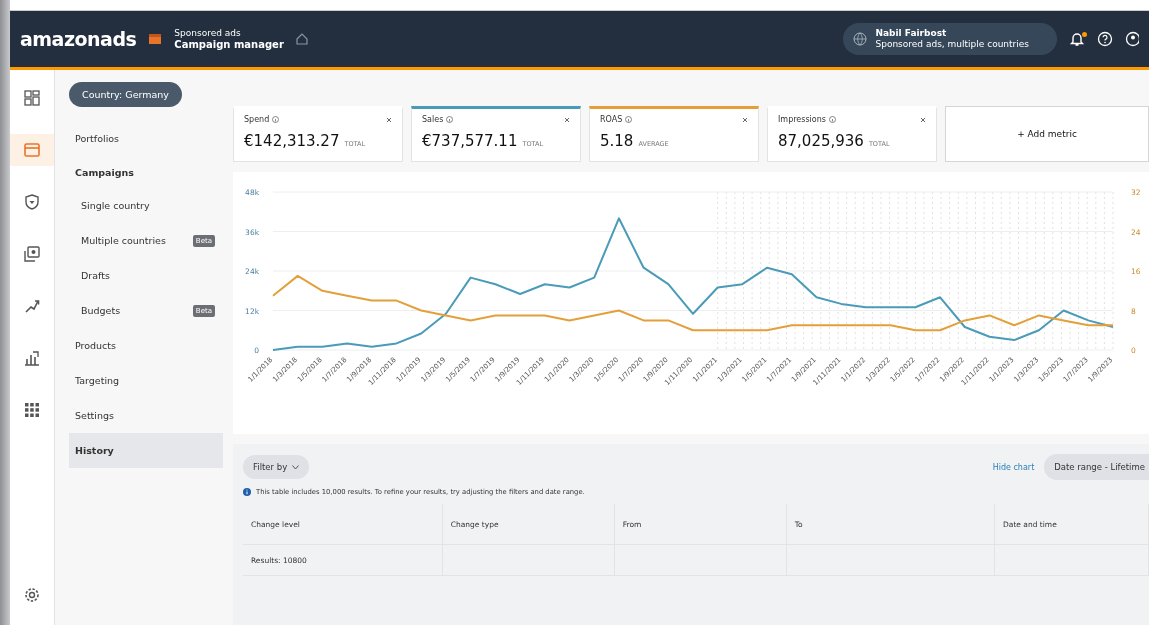 The image size is (1149, 625). What do you see at coordinates (1105, 39) in the screenshot?
I see `help-icon` at bounding box center [1105, 39].